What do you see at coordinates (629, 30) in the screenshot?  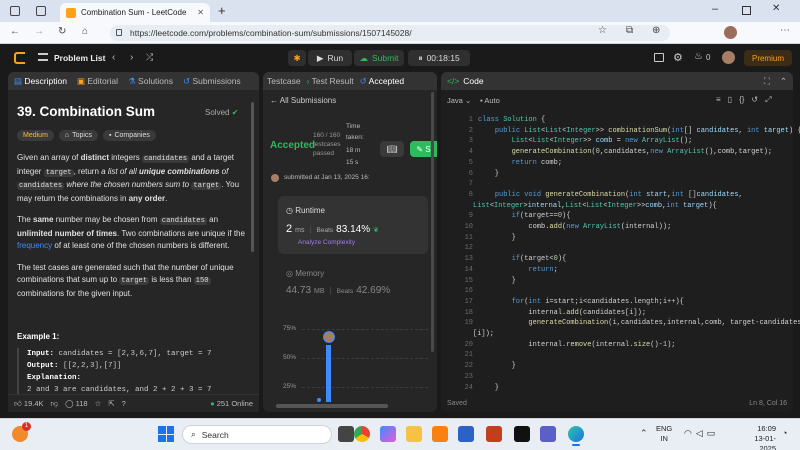 I see `extensions-icon: ⧉` at bounding box center [629, 30].